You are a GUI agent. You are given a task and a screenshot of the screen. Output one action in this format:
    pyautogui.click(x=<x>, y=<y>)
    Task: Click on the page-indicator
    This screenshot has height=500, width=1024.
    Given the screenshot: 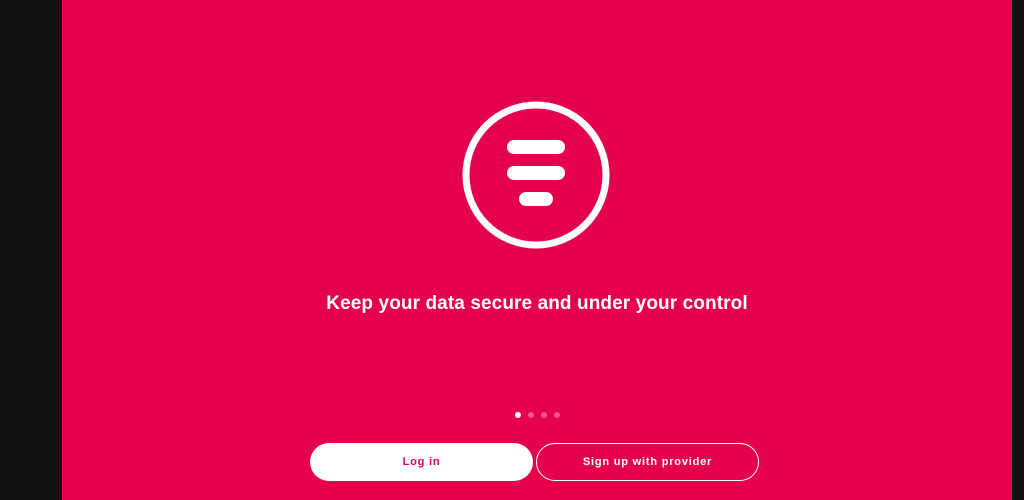 What is the action you would take?
    pyautogui.click(x=537, y=415)
    